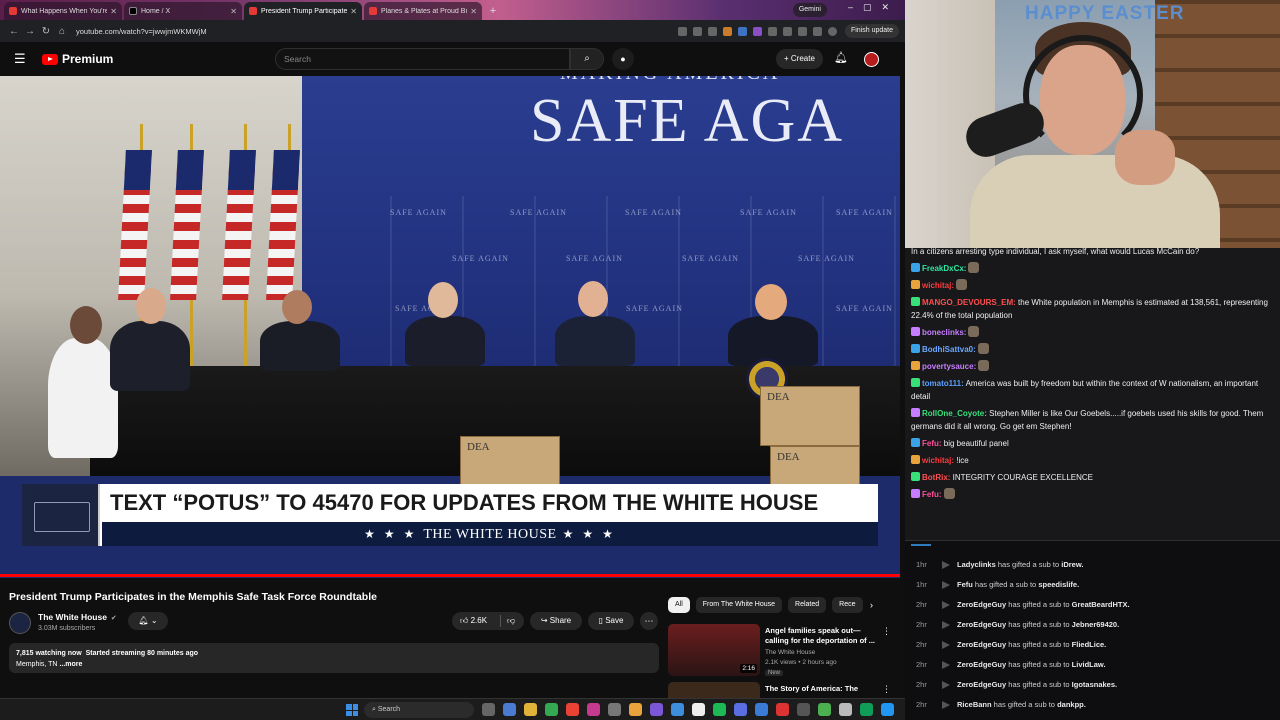  What do you see at coordinates (30, 31) in the screenshot?
I see `forward-icon: →` at bounding box center [30, 31].